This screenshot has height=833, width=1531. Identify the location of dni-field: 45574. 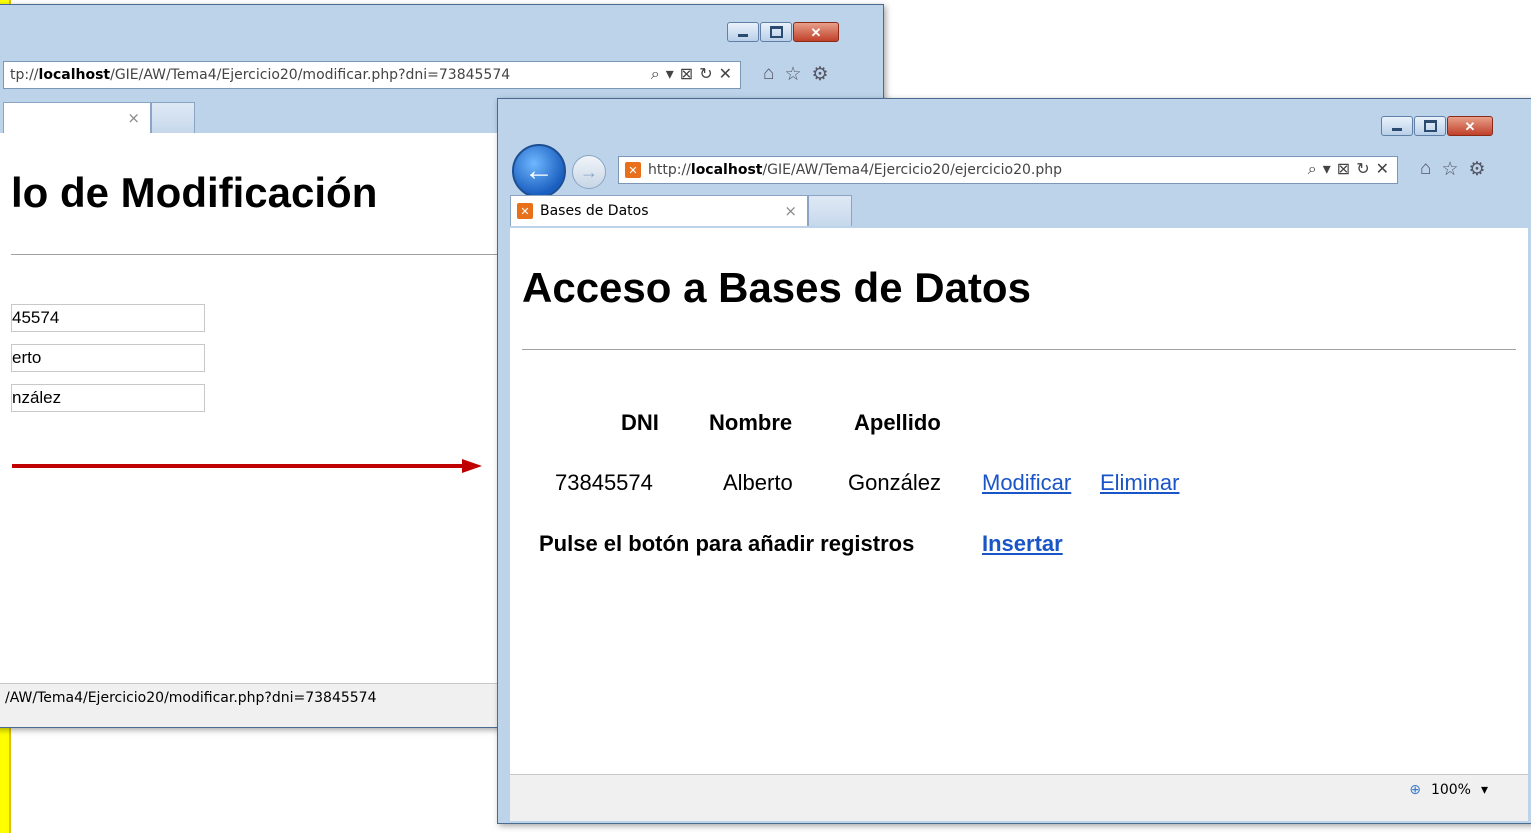
(108, 318).